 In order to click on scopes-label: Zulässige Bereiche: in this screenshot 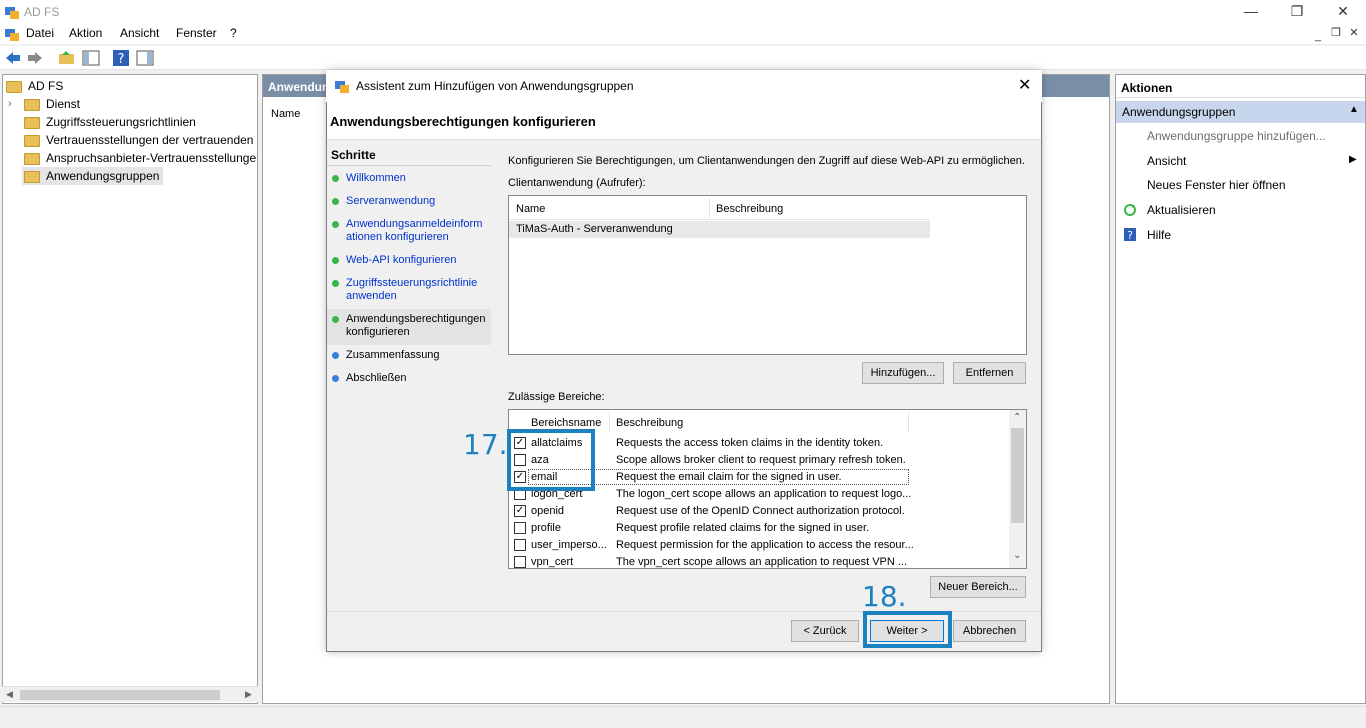, I will do `click(556, 397)`.